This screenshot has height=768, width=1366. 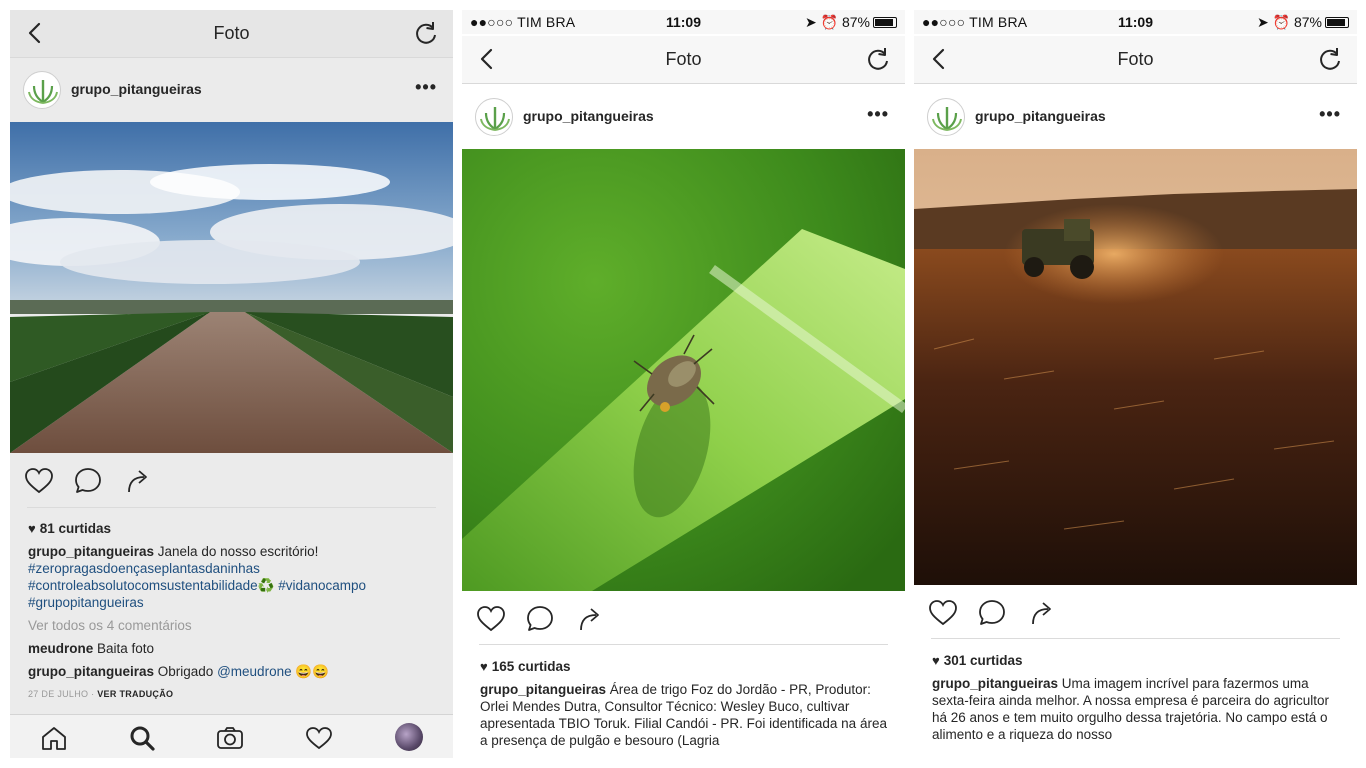 I want to click on likes-count: ♥ 165 curtidas, so click(x=685, y=666).